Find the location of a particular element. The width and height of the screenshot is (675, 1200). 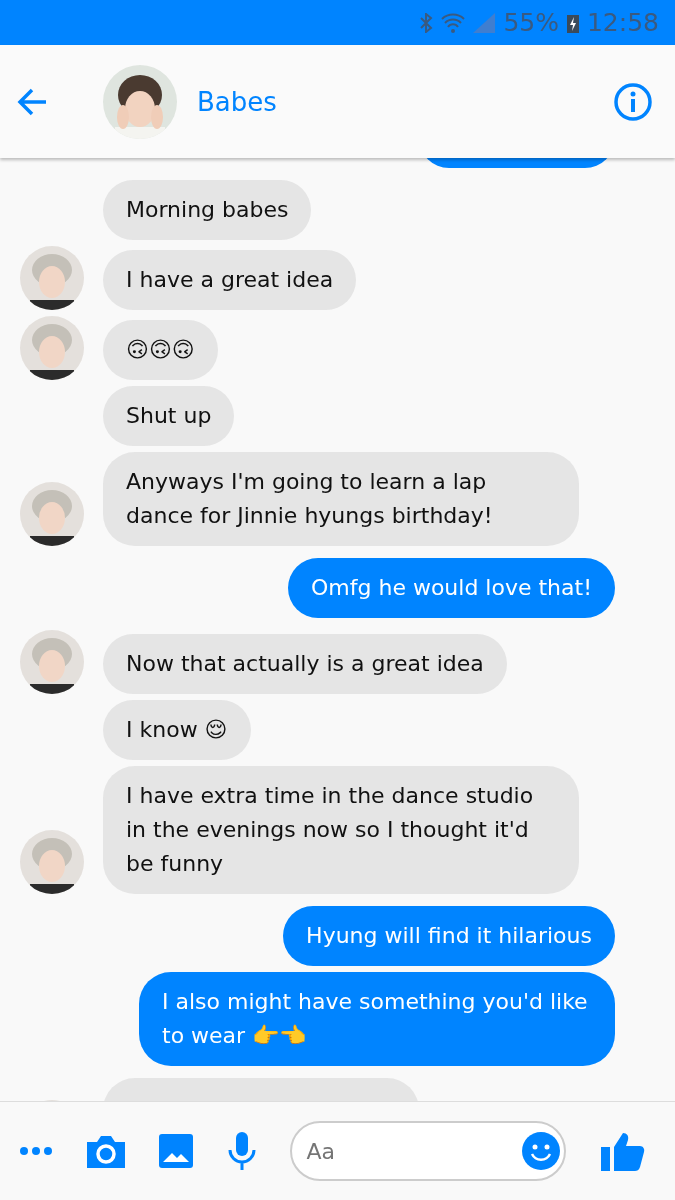

back-arrow-icon is located at coordinates (32, 101).